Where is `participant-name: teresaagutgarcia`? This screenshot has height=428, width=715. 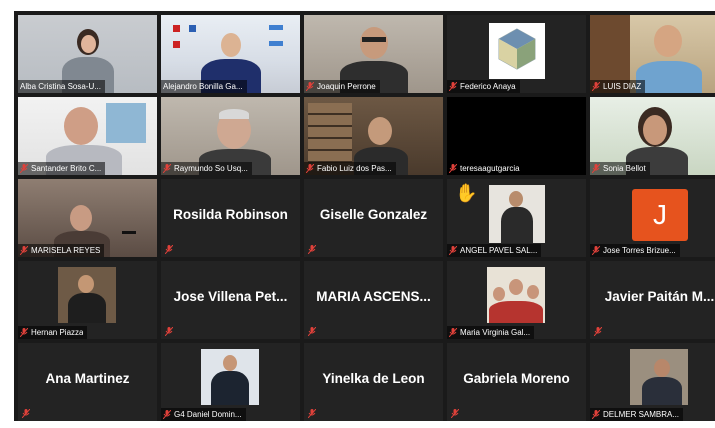
participant-name: teresaagutgarcia is located at coordinates (490, 168).